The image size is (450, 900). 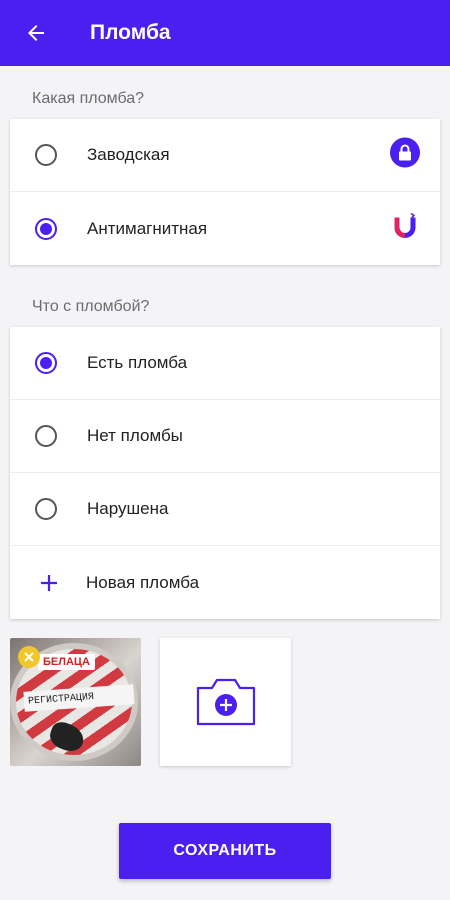 I want to click on add-new-seal-button: Новая пломба, so click(x=225, y=582).